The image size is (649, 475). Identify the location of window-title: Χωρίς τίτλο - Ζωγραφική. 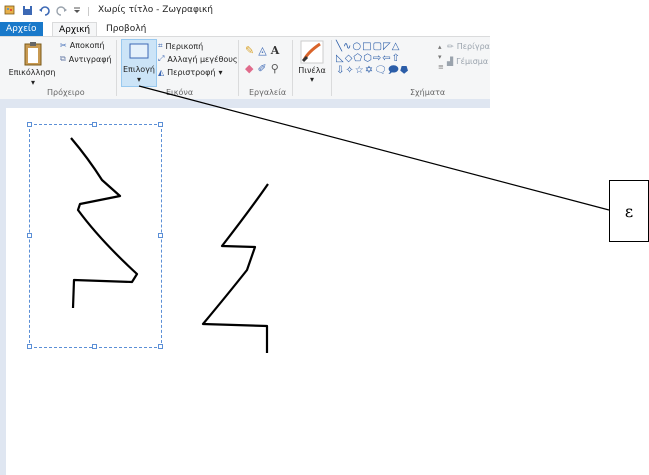
(155, 10).